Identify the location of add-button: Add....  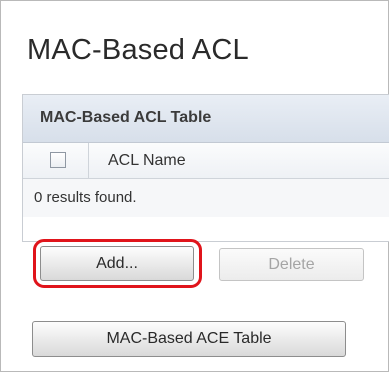
(117, 263).